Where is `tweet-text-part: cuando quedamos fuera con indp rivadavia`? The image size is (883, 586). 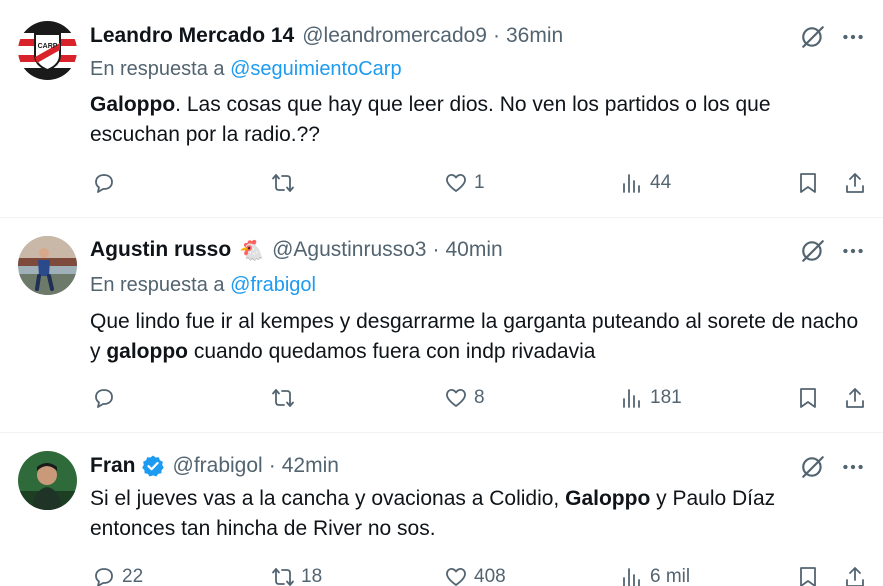
tweet-text-part: cuando quedamos fuera con indp rivadavia is located at coordinates (392, 351).